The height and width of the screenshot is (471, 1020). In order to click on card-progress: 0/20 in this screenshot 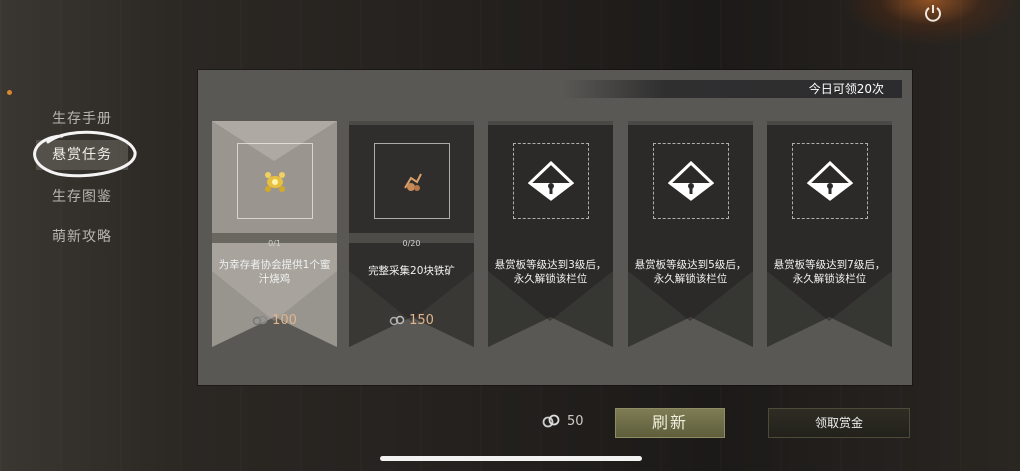, I will do `click(411, 243)`.